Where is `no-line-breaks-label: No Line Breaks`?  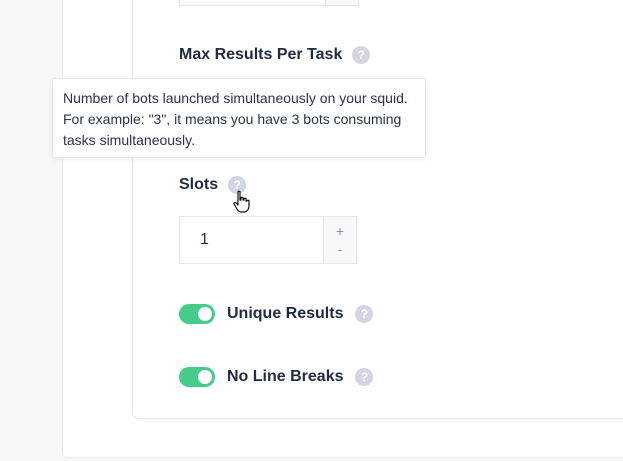
no-line-breaks-label: No Line Breaks is located at coordinates (285, 376).